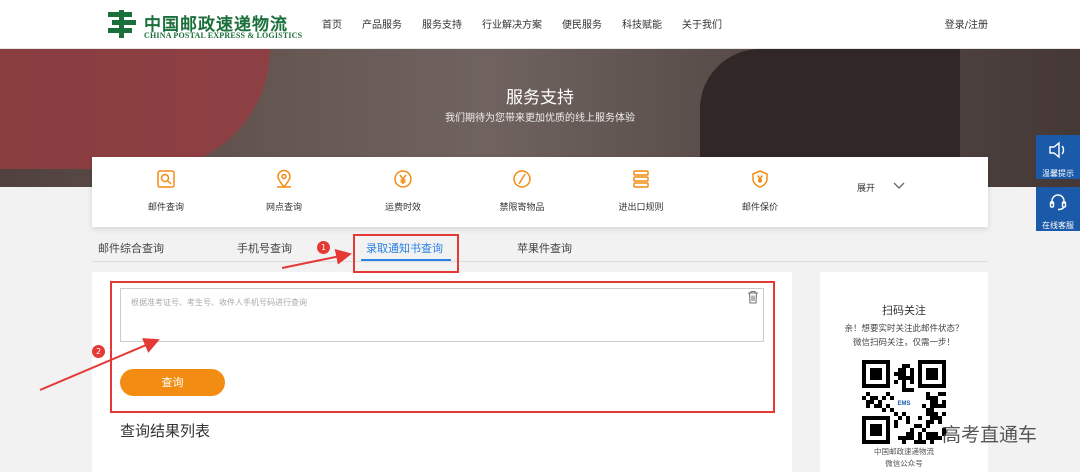 This screenshot has width=1080, height=472. Describe the element at coordinates (544, 248) in the screenshot. I see `tab-apple-parcel: 苹果件查询` at that location.